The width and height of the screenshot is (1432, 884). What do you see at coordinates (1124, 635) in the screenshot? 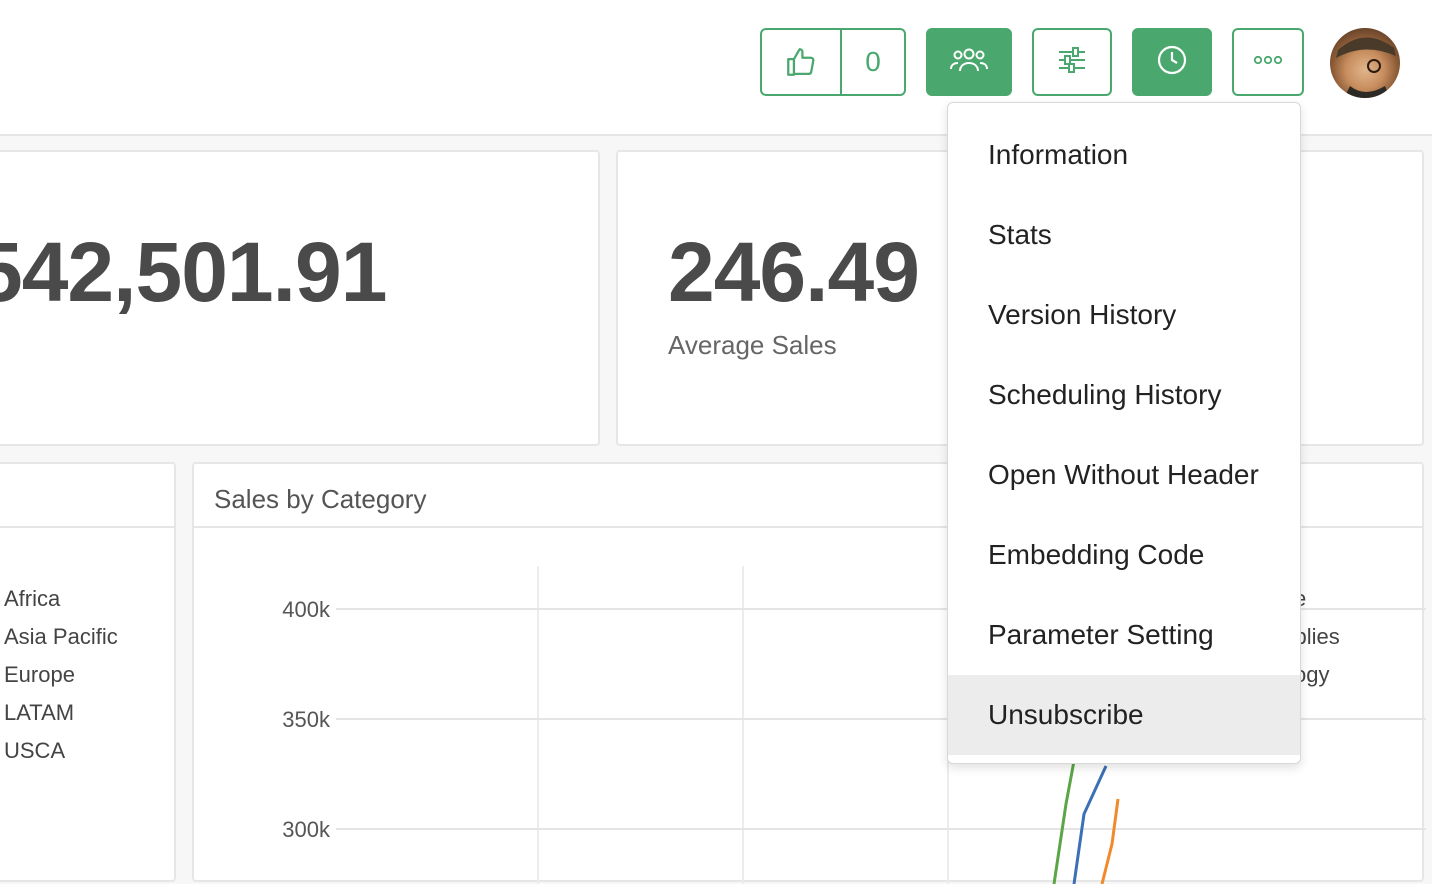
I see `menu-item-parameter-setting: Parameter Setting` at bounding box center [1124, 635].